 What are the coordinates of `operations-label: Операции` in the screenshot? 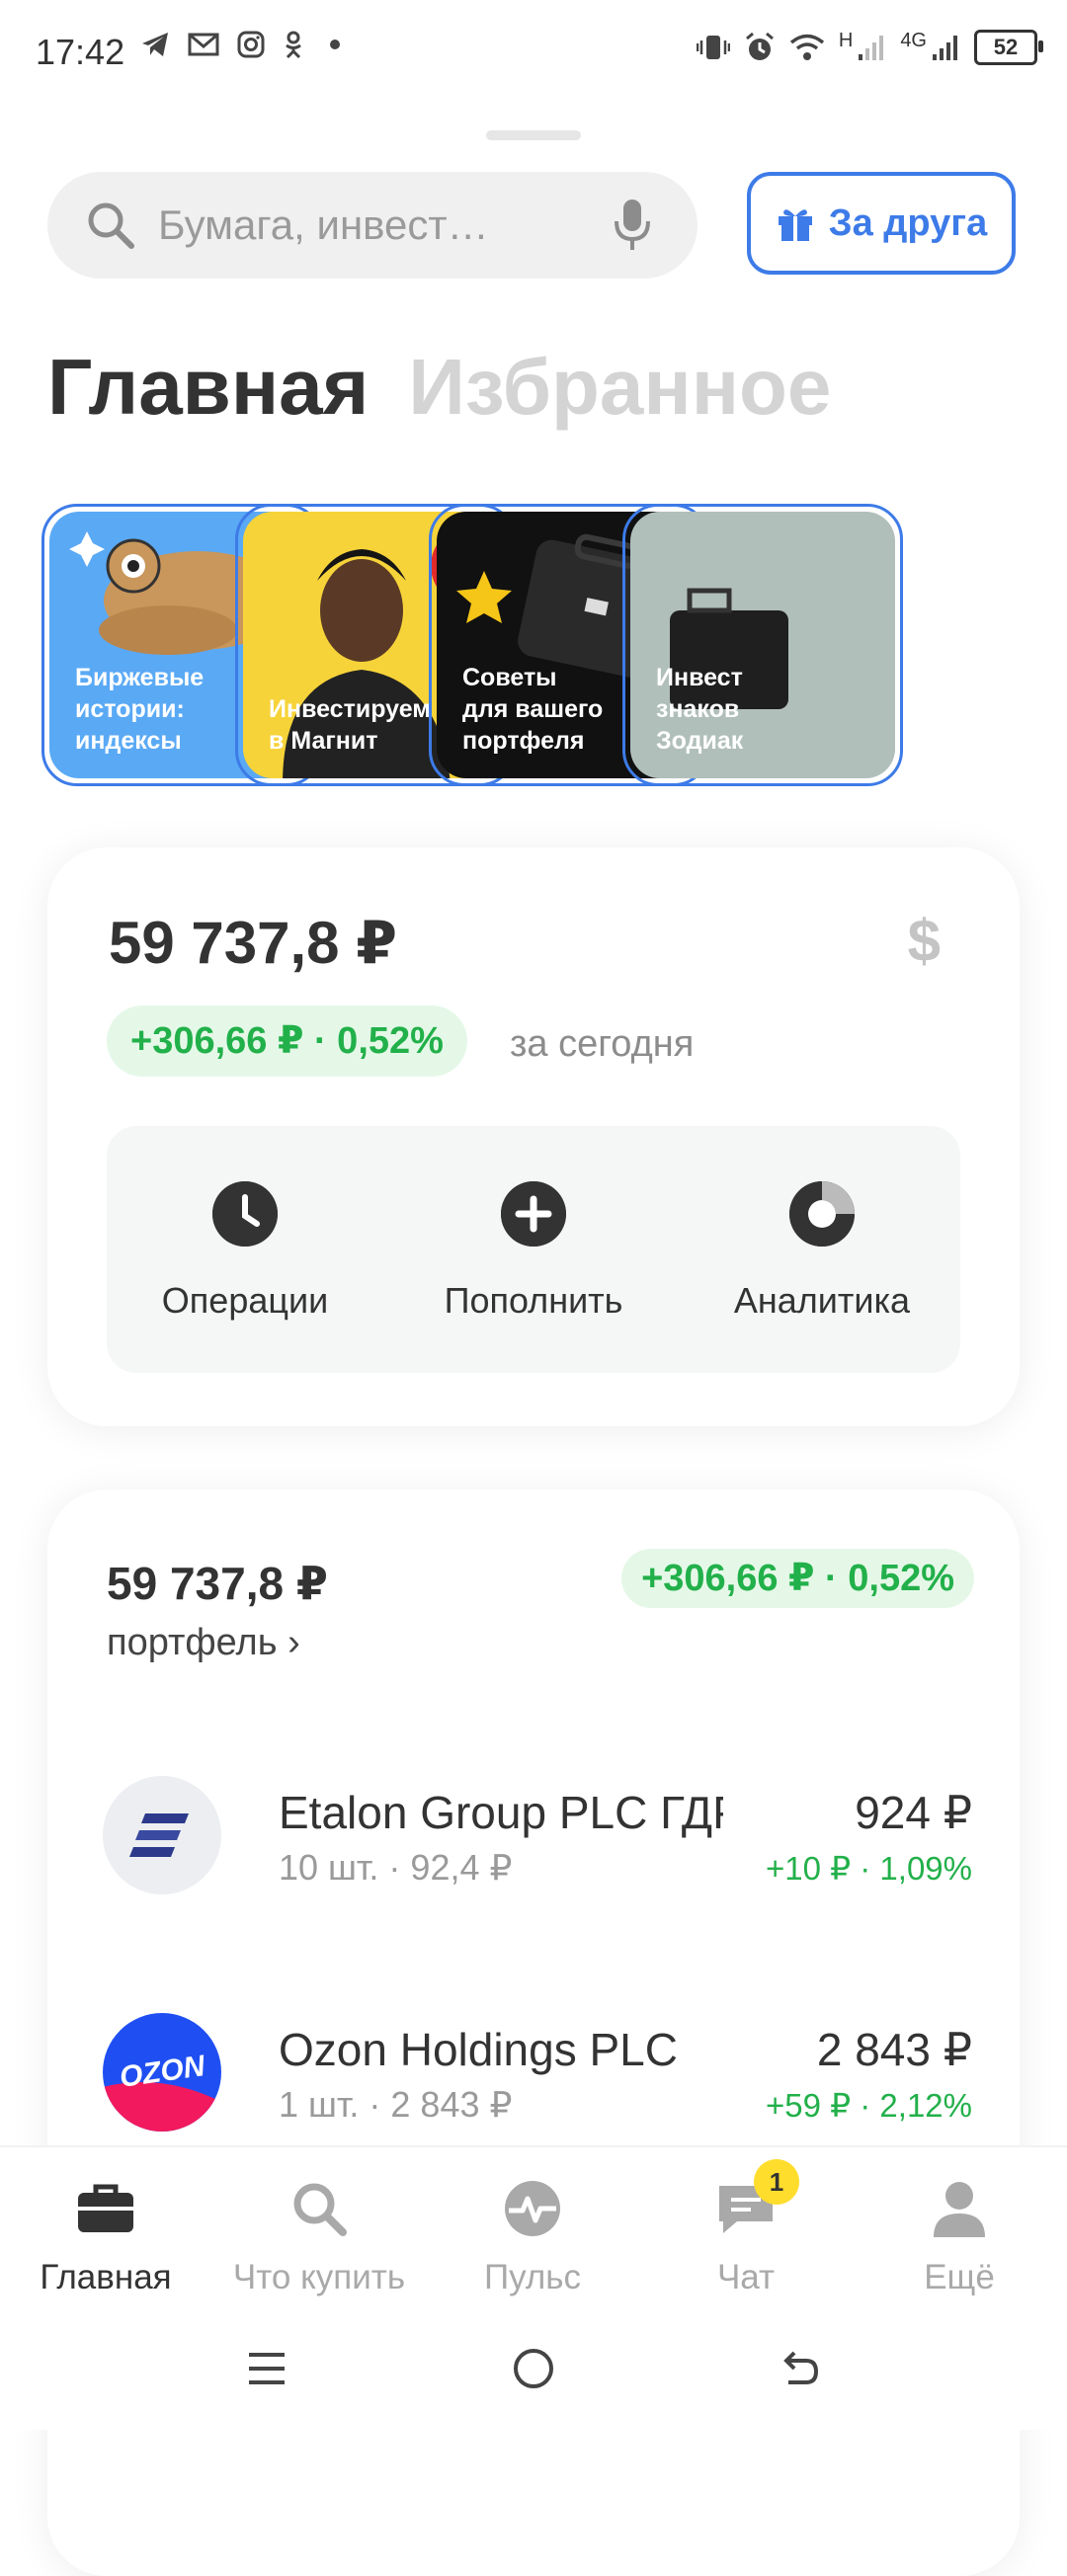 It's located at (245, 1300).